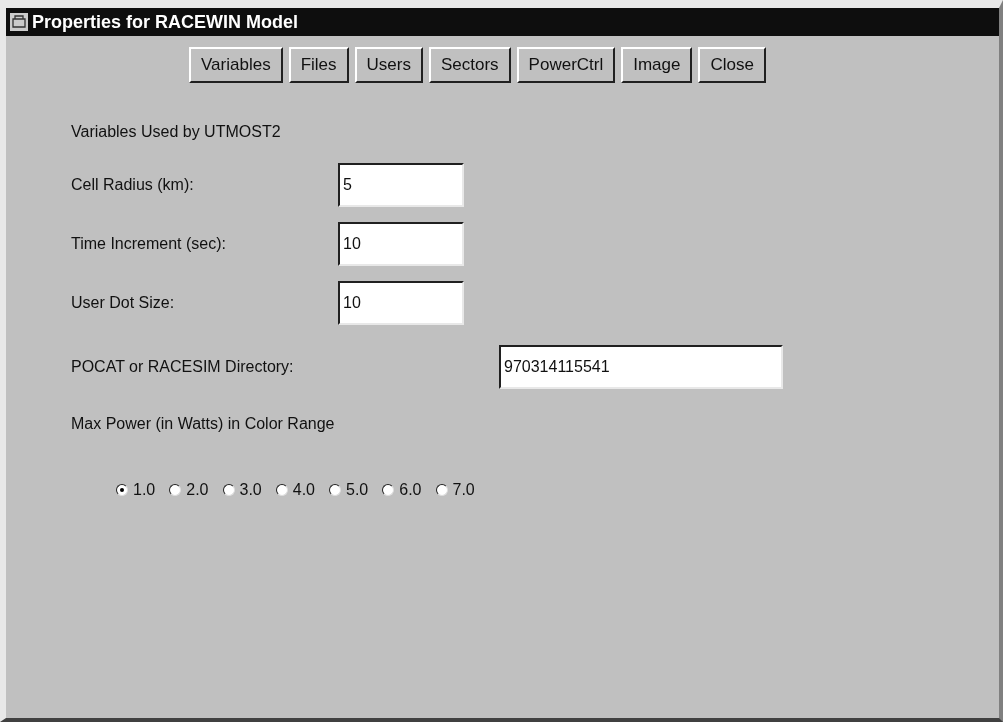 Image resolution: width=1003 pixels, height=722 pixels. I want to click on radio-option: 7.0, so click(455, 490).